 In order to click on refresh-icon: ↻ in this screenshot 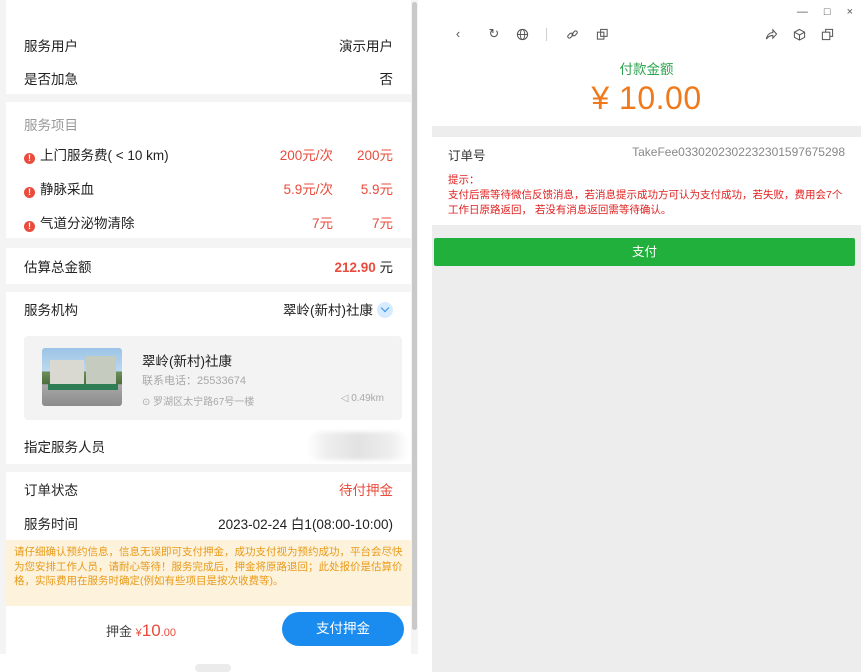, I will do `click(494, 34)`.